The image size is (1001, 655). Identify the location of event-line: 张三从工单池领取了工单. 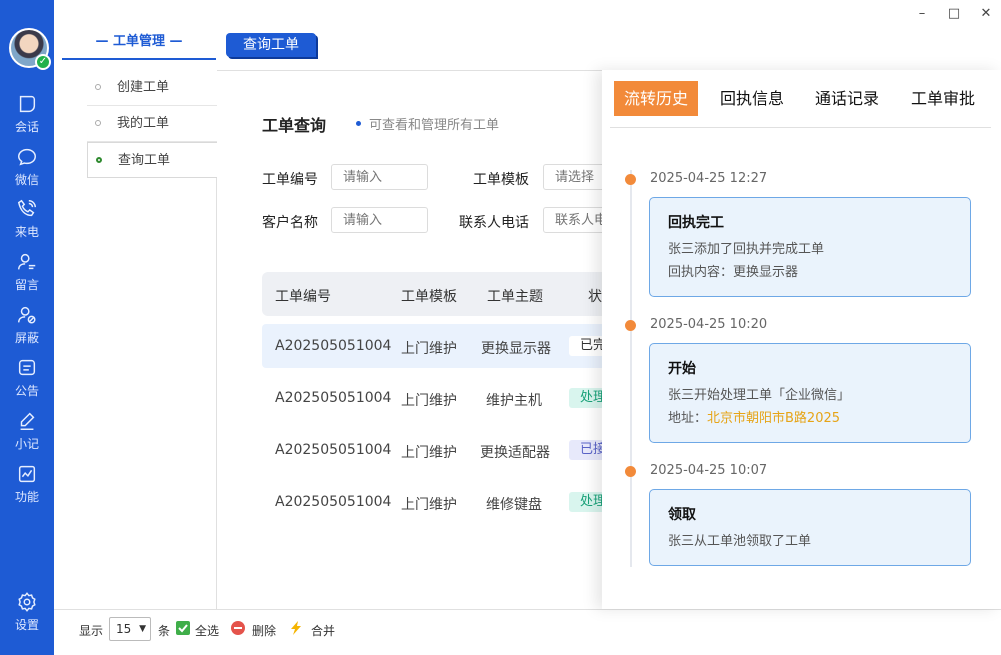
(740, 541).